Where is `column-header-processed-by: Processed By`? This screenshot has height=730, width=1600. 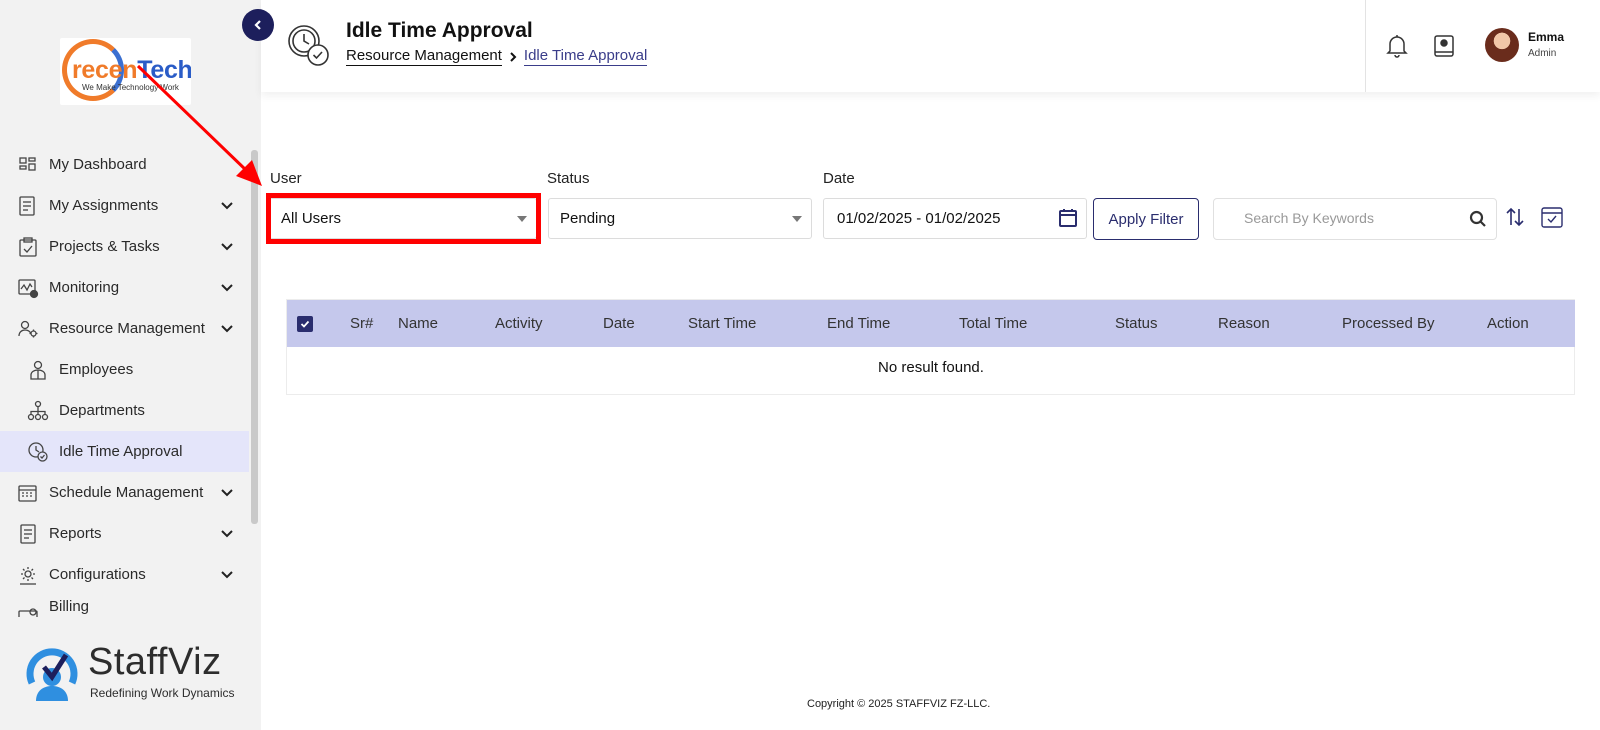
column-header-processed-by: Processed By is located at coordinates (1388, 323).